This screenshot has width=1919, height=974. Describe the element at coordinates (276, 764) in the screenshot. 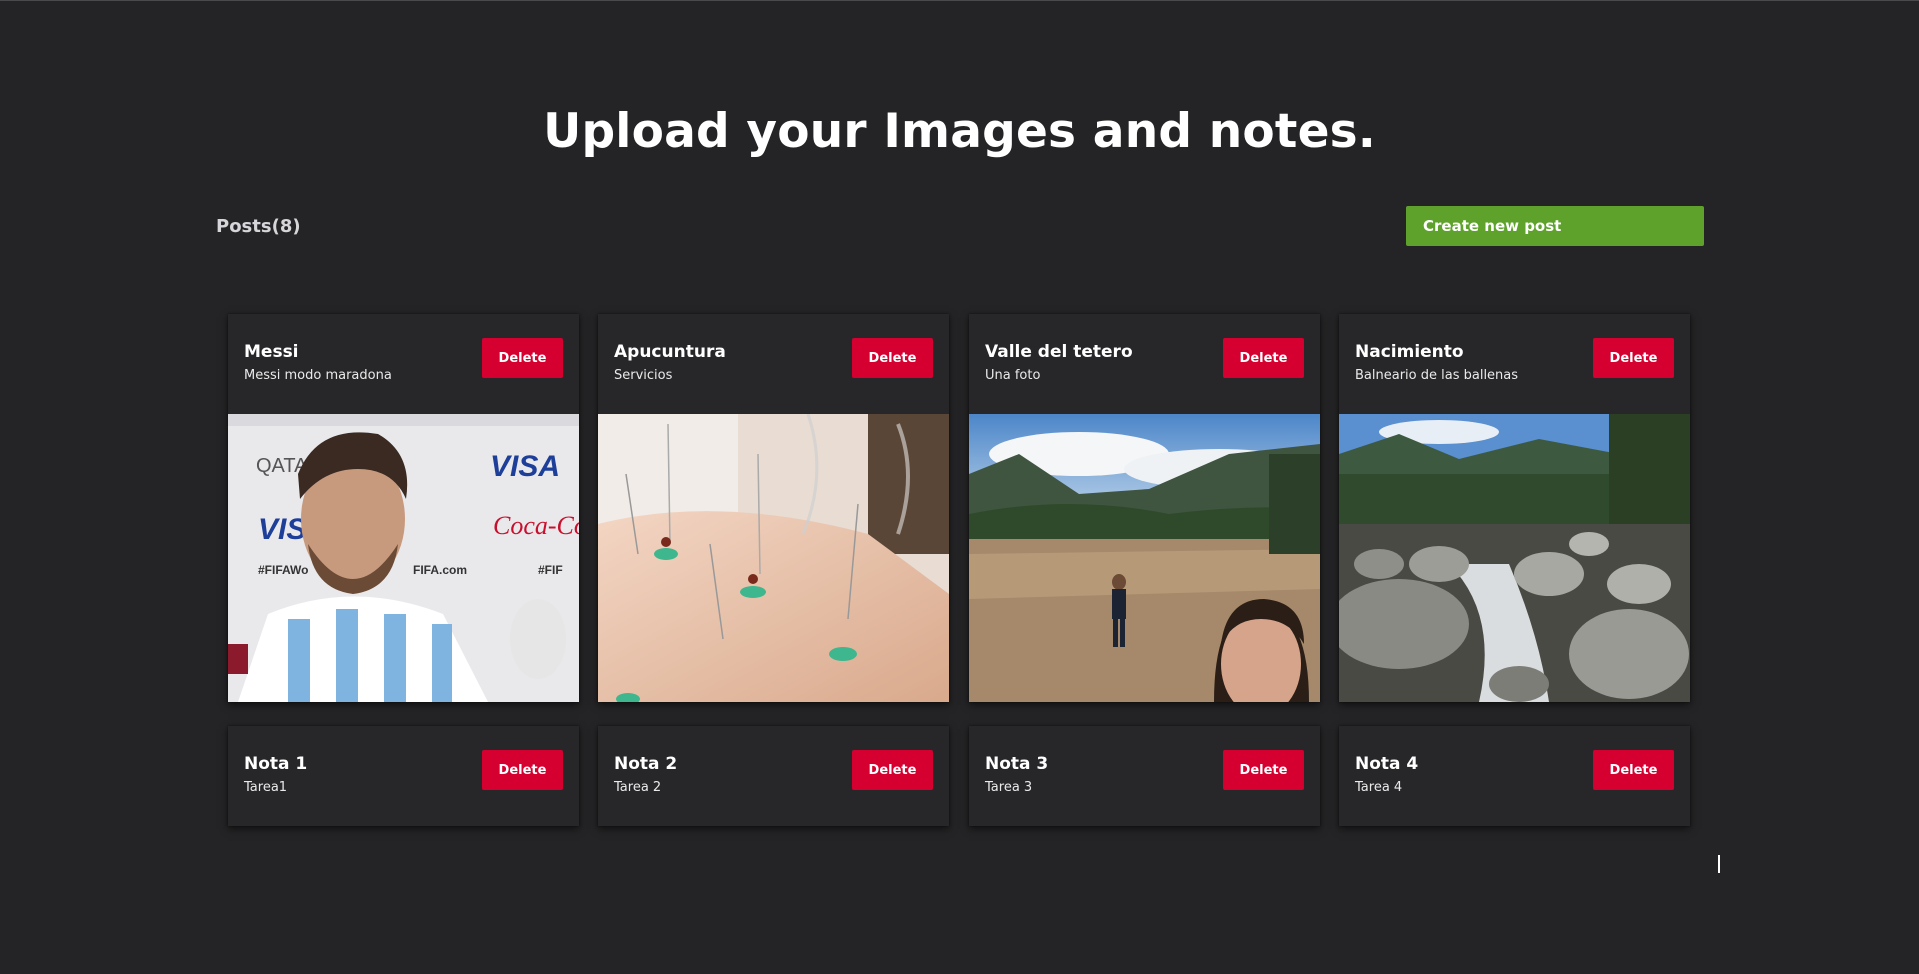

I see `note-title: Nota 1` at that location.